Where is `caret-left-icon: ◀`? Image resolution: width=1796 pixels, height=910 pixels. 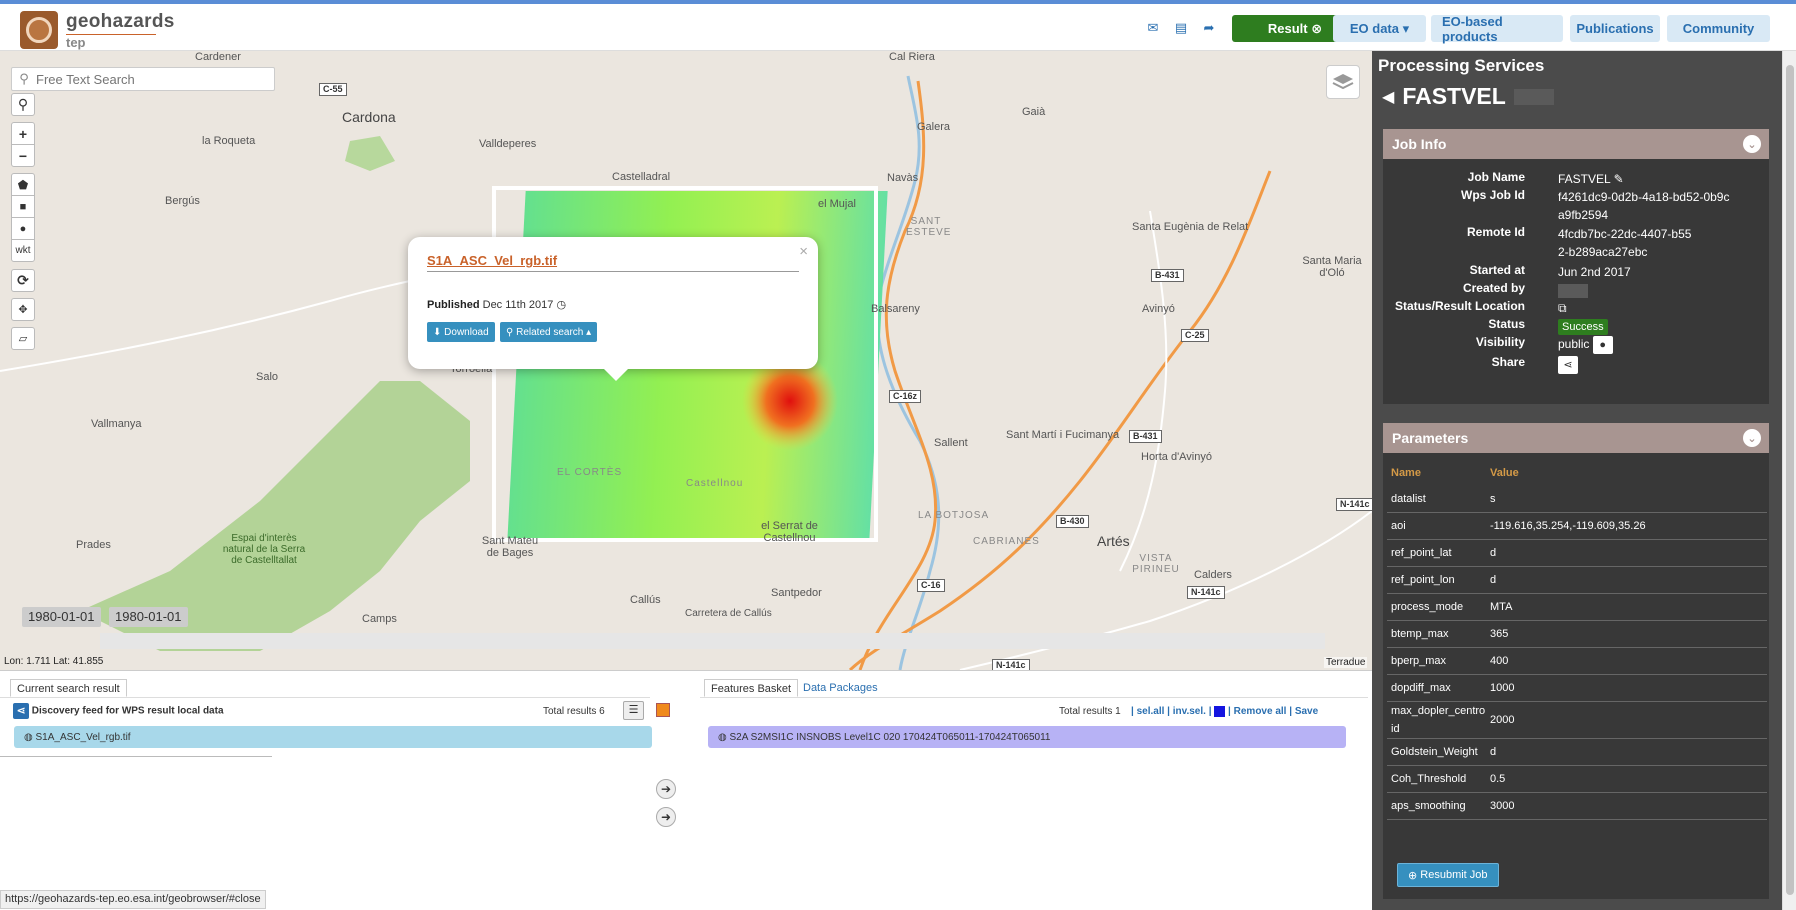
caret-left-icon: ◀ is located at coordinates (1388, 97).